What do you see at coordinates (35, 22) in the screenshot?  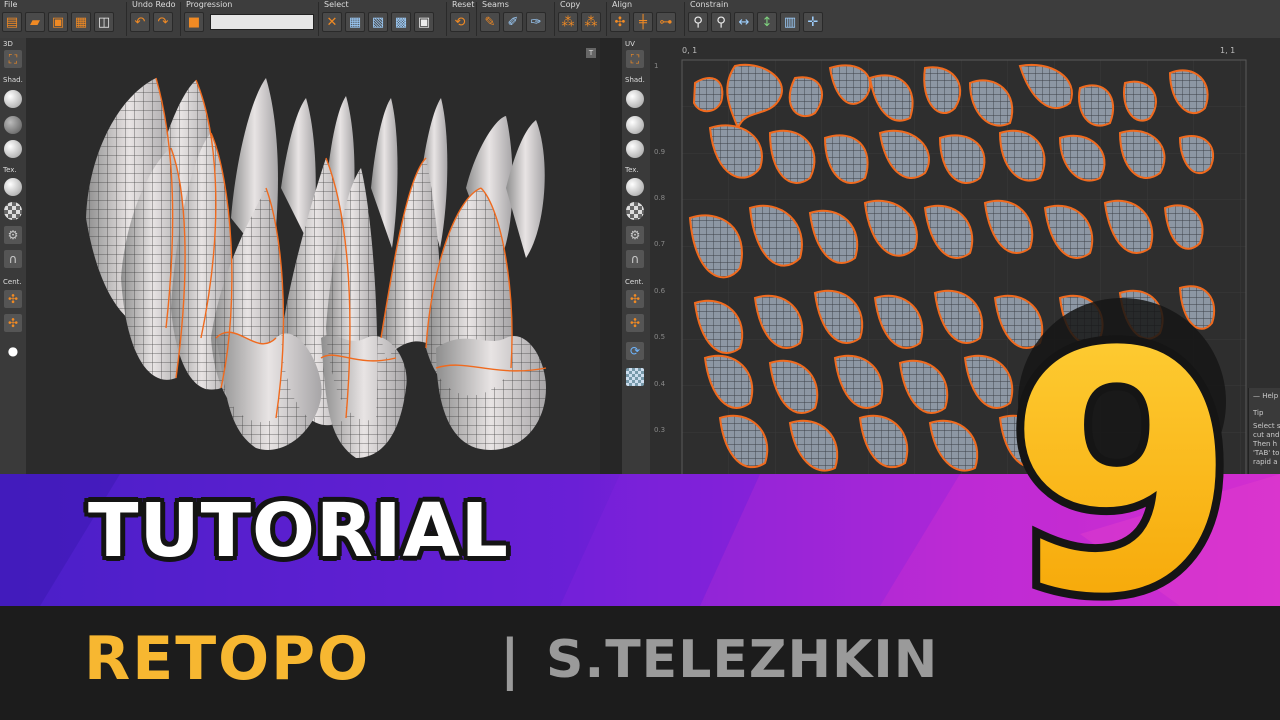 I see `open-folder-icon: ▰` at bounding box center [35, 22].